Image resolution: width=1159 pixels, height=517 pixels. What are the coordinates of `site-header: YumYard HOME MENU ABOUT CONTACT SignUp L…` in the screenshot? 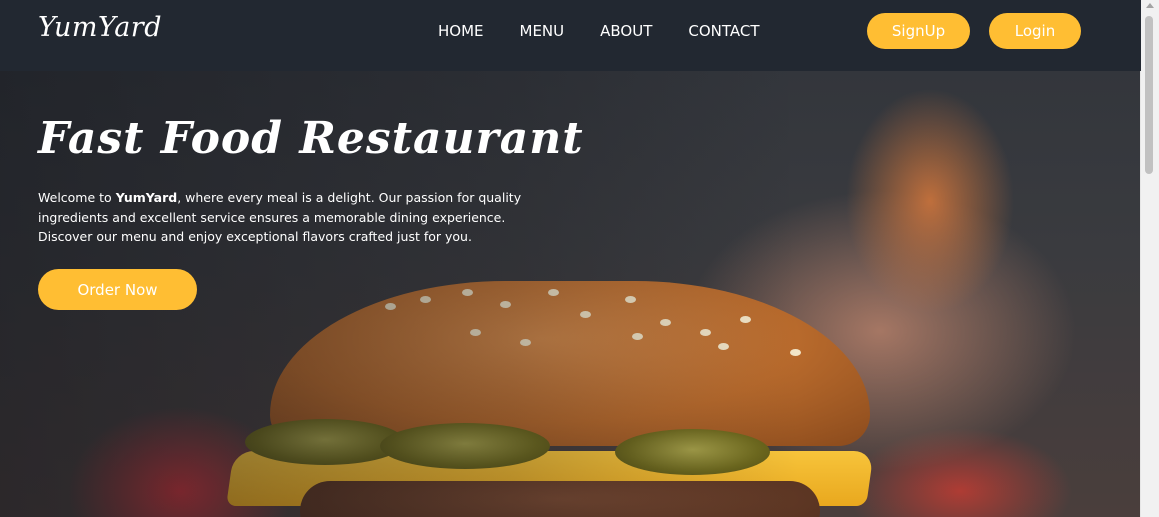 It's located at (570, 35).